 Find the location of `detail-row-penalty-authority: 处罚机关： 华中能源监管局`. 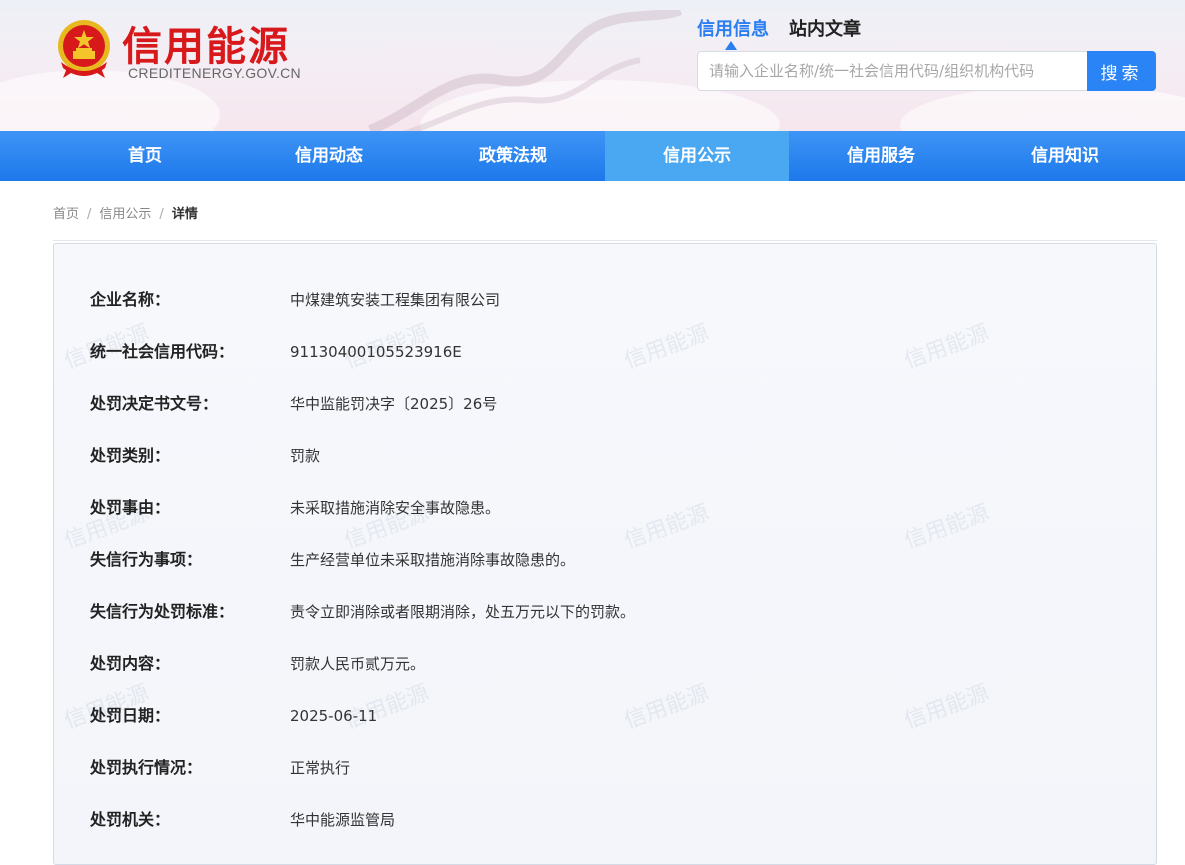

detail-row-penalty-authority: 处罚机关： 华中能源监管局 is located at coordinates (242, 820).